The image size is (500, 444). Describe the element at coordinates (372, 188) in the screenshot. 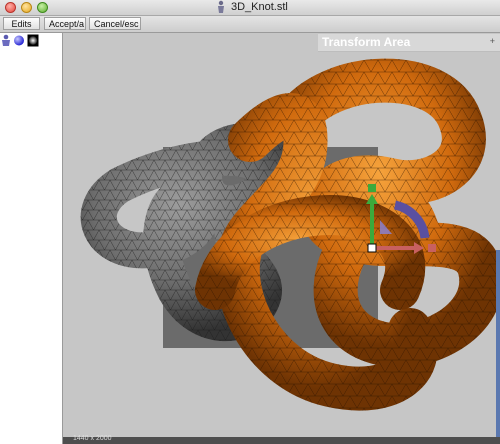

I see `move-y-handle` at that location.